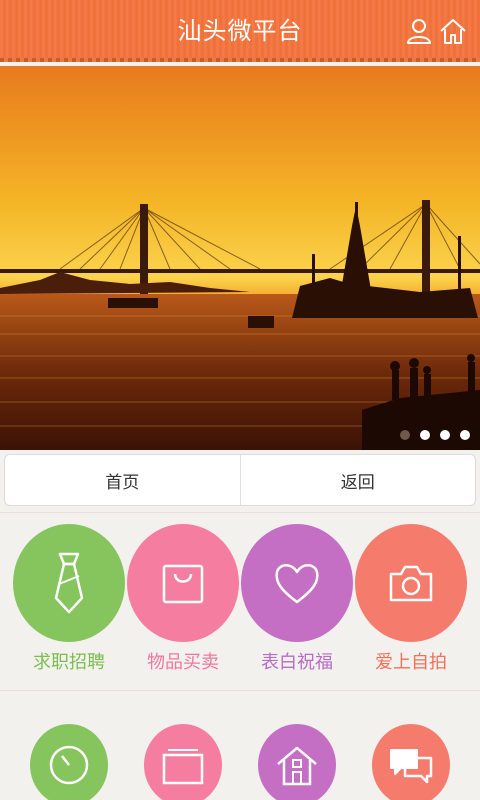  I want to click on camera-icon, so click(411, 583).